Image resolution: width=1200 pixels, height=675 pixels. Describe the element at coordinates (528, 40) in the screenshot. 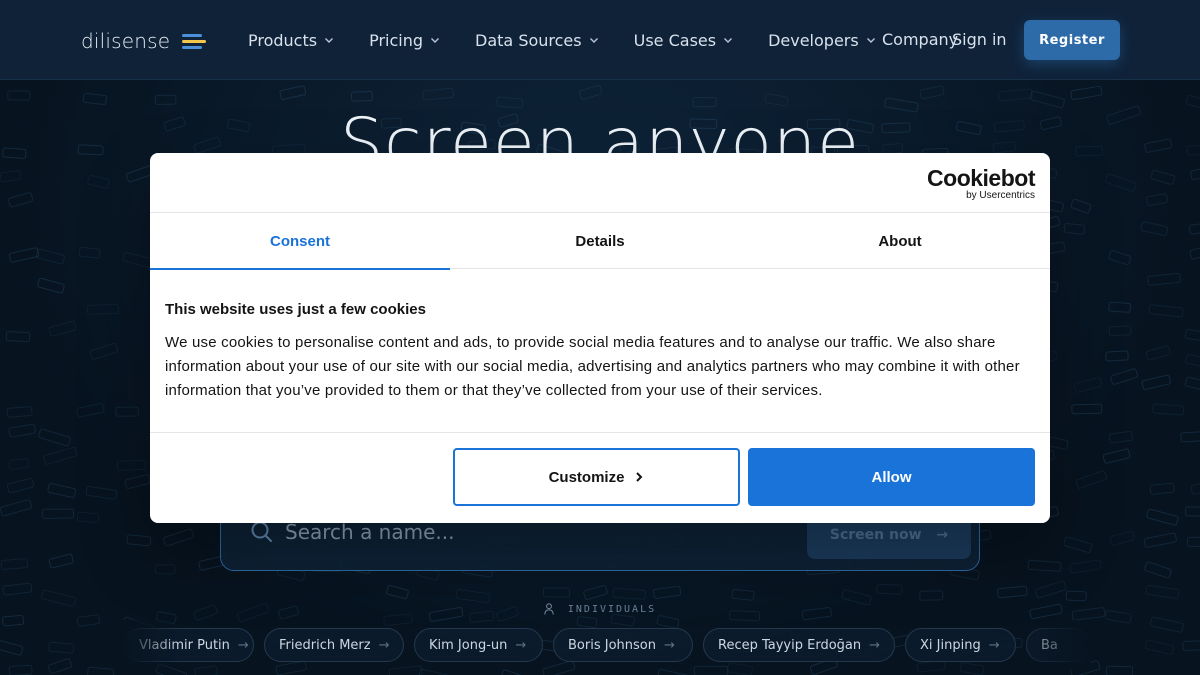

I see `nav-label: Data Sources` at that location.